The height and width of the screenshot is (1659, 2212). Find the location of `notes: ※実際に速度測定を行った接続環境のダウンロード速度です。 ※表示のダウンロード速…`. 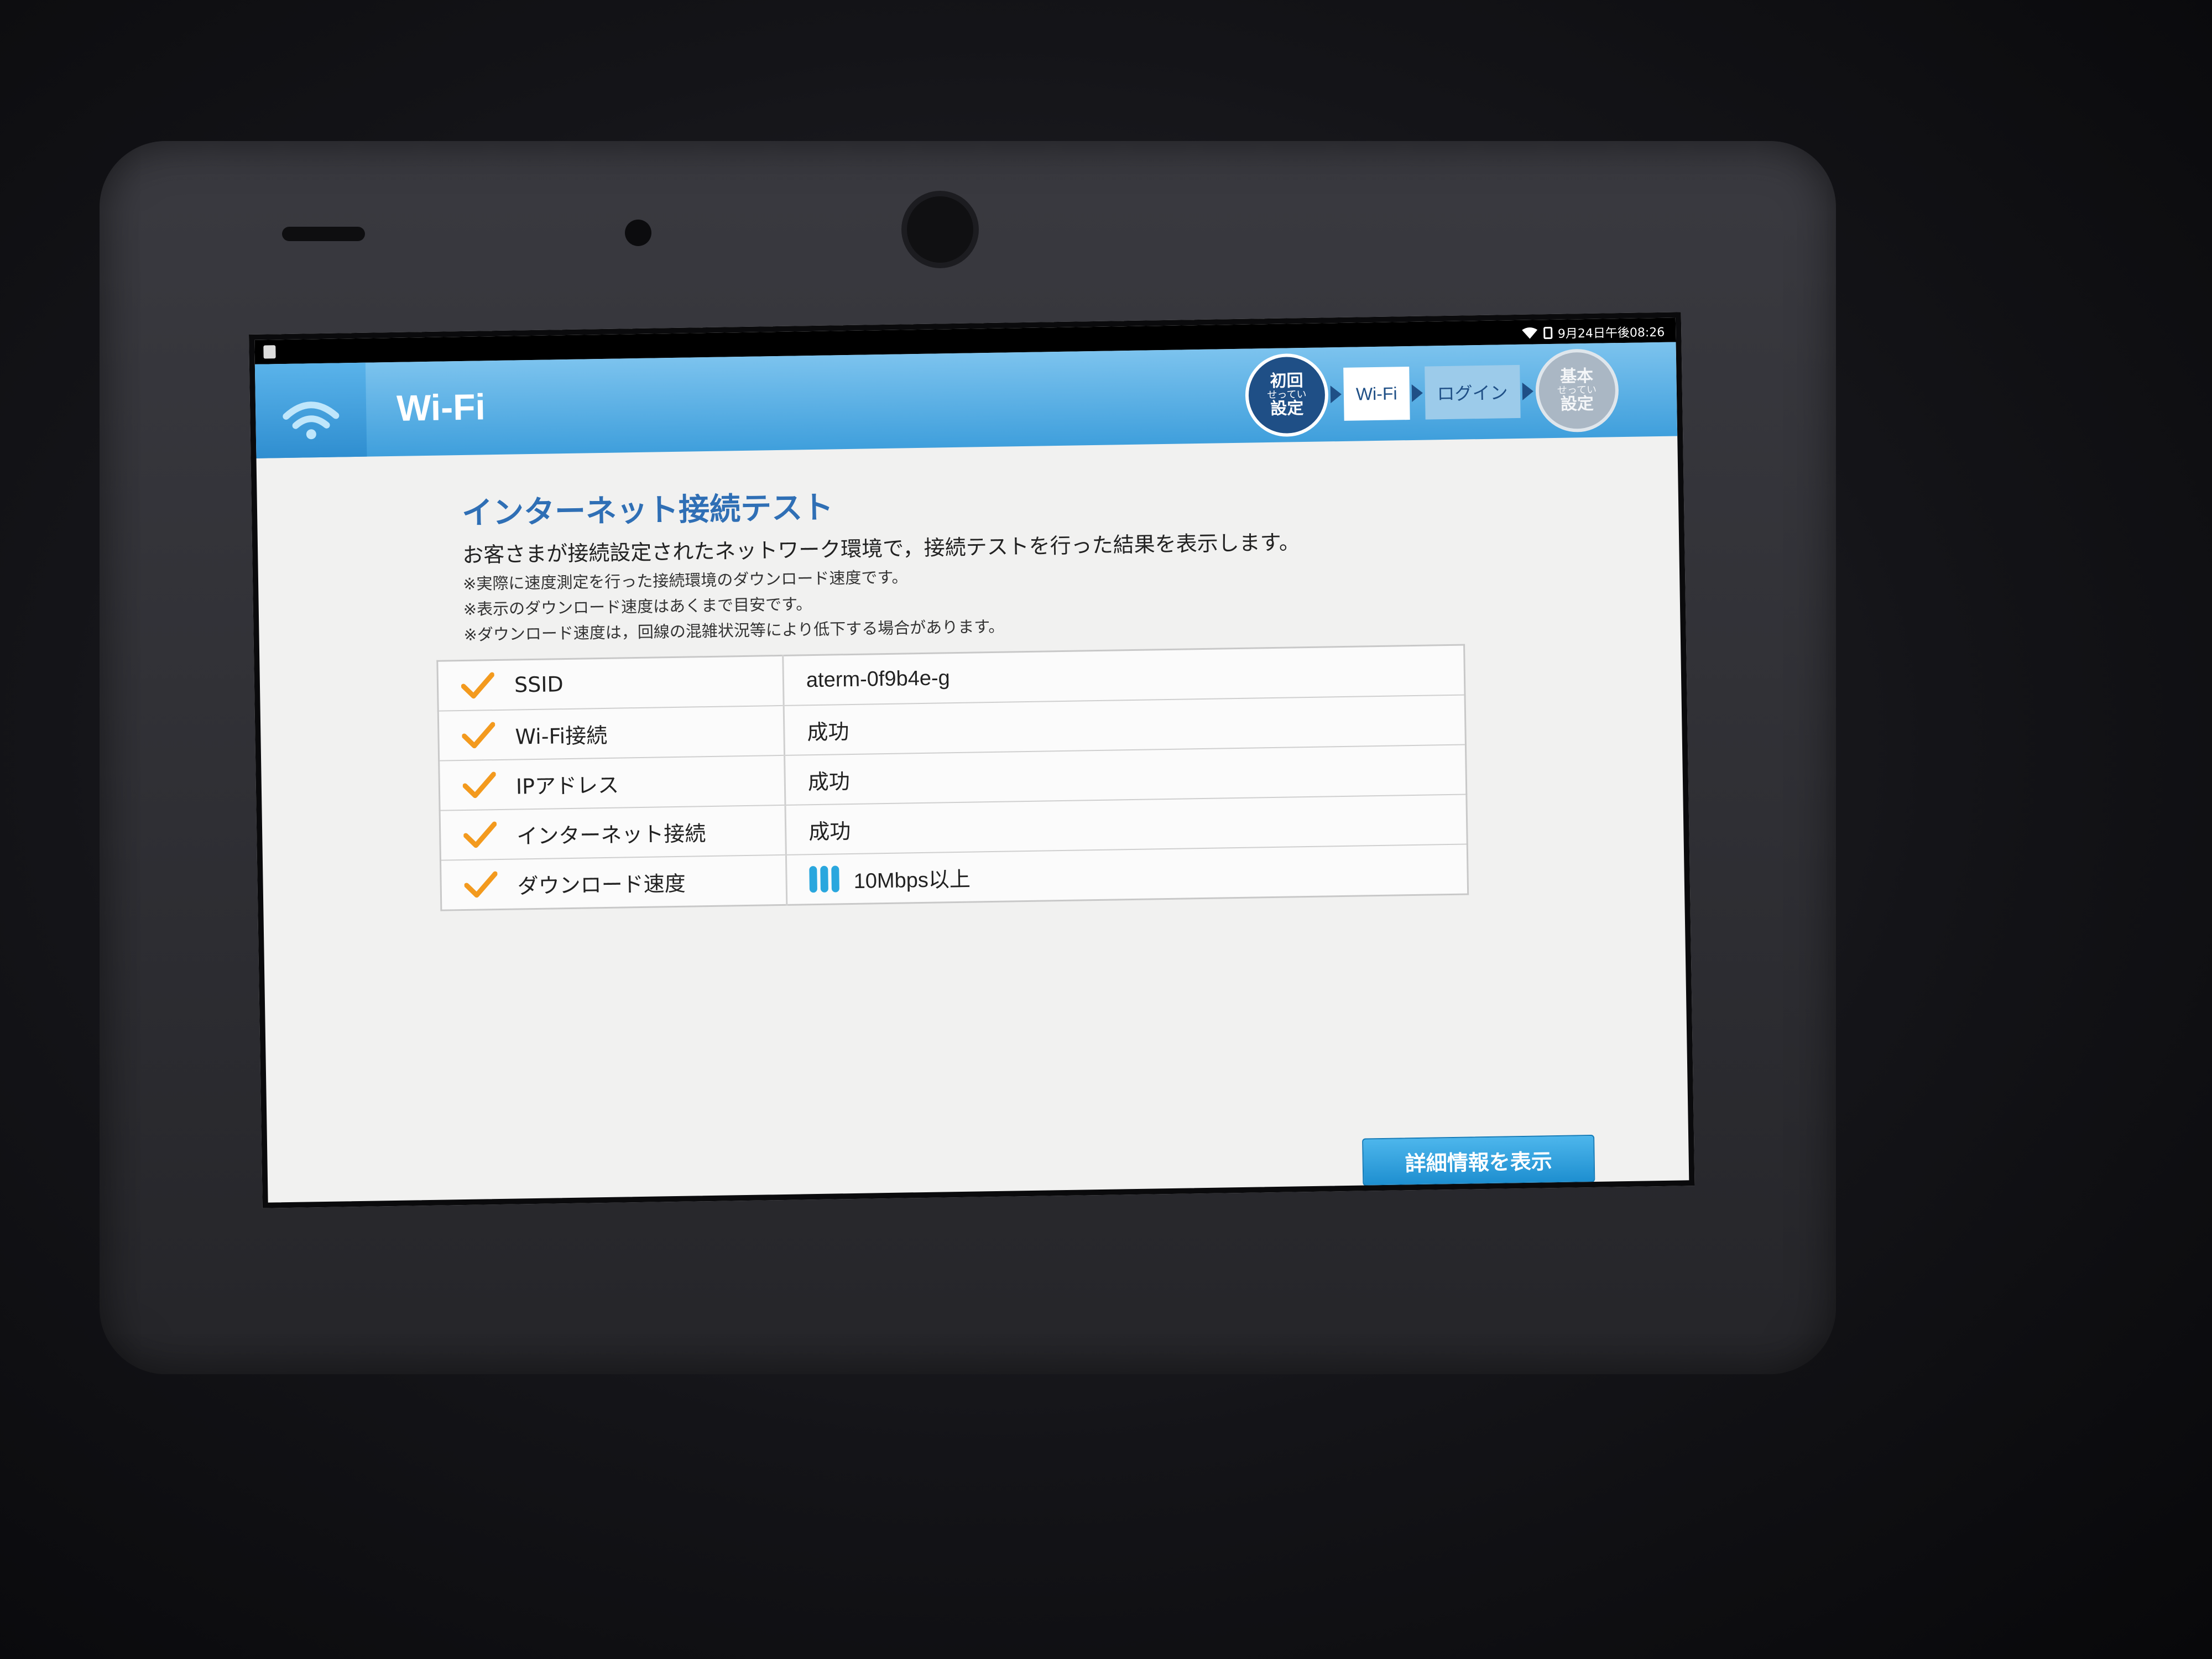

notes: ※実際に速度測定を行った接続環境のダウンロード速度です。 ※表示のダウンロード速… is located at coordinates (734, 606).